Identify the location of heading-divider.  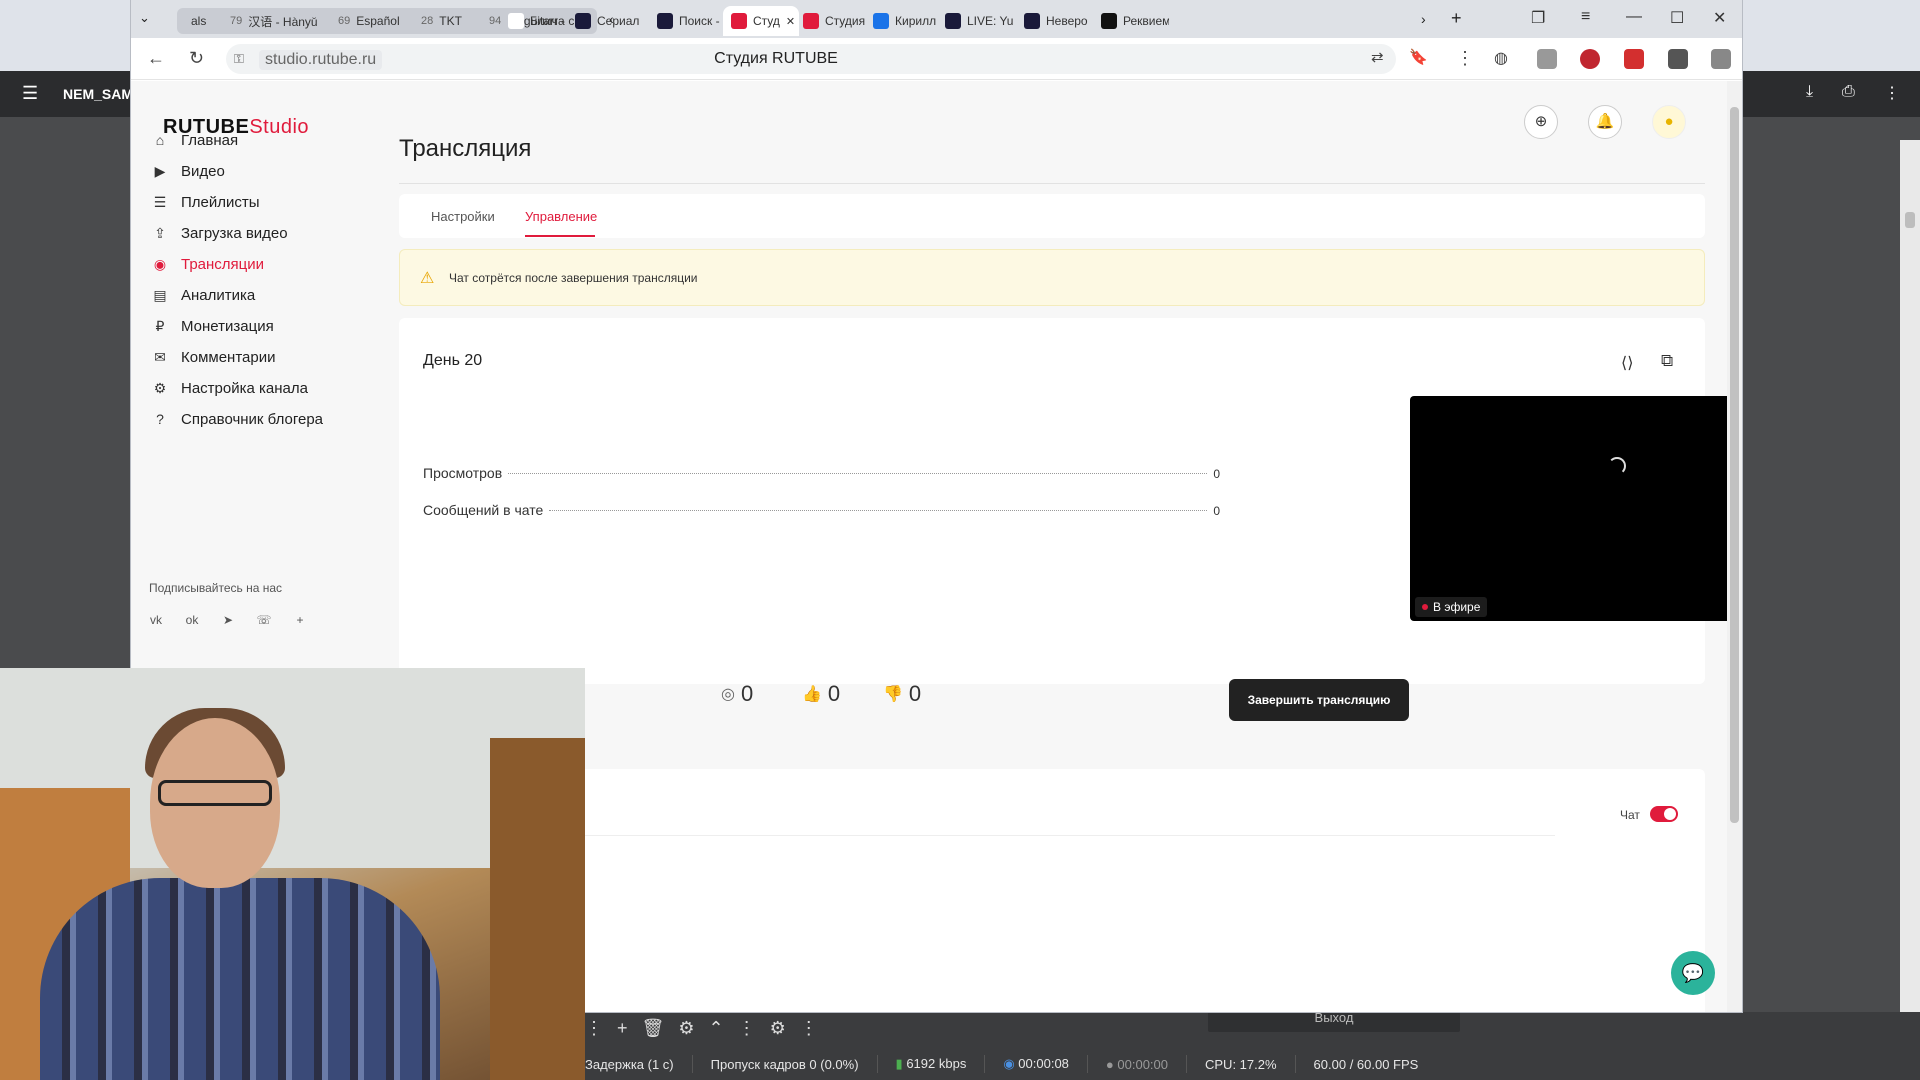
(1052, 183).